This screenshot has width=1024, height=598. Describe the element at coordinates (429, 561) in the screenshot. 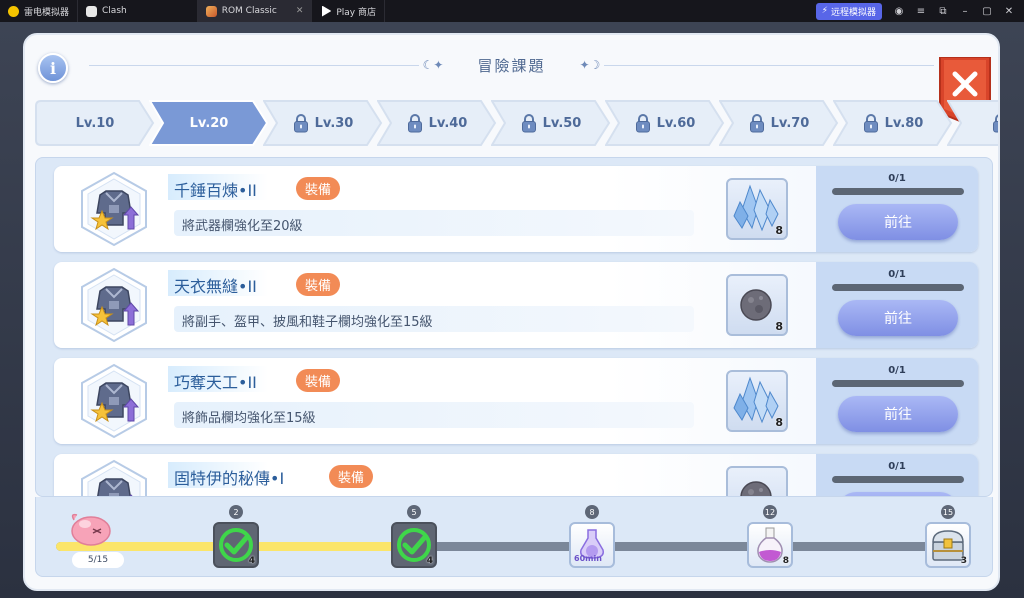

I see `reward-quantity: 4` at that location.